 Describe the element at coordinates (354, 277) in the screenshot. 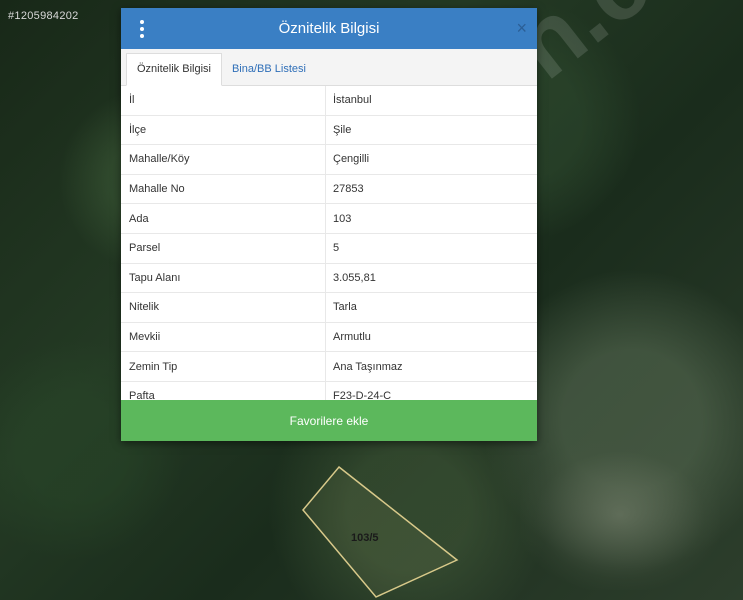

I see `row-value: 3.055,81` at that location.